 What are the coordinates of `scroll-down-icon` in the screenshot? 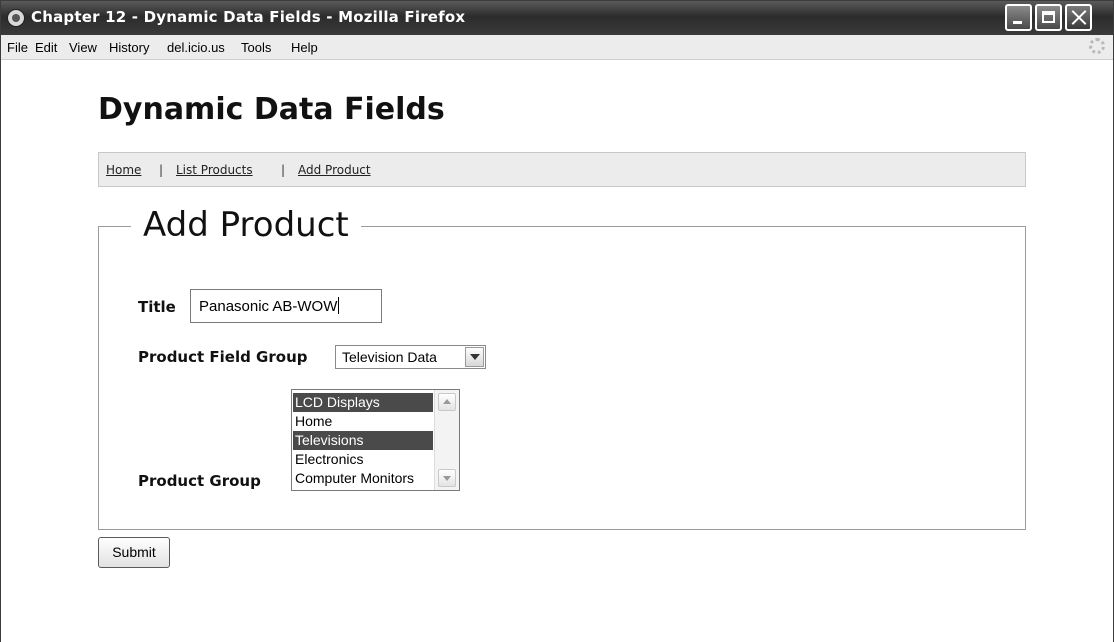 It's located at (447, 478).